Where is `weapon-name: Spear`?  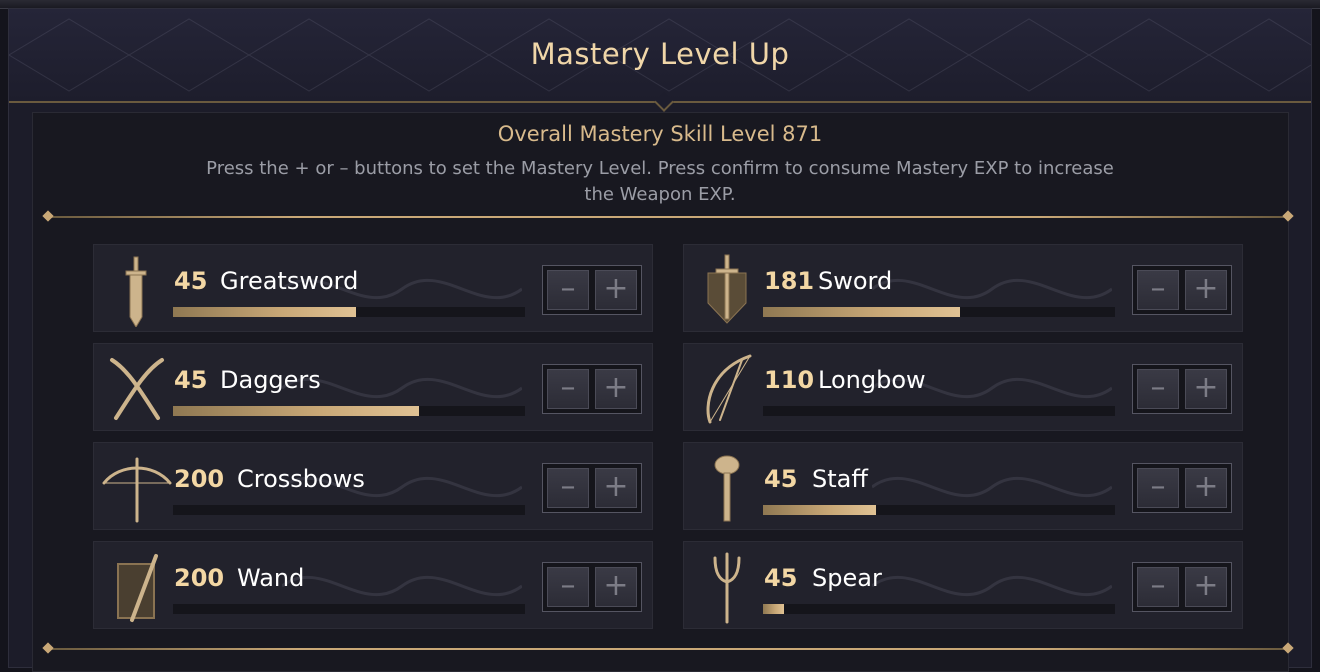 weapon-name: Spear is located at coordinates (847, 578).